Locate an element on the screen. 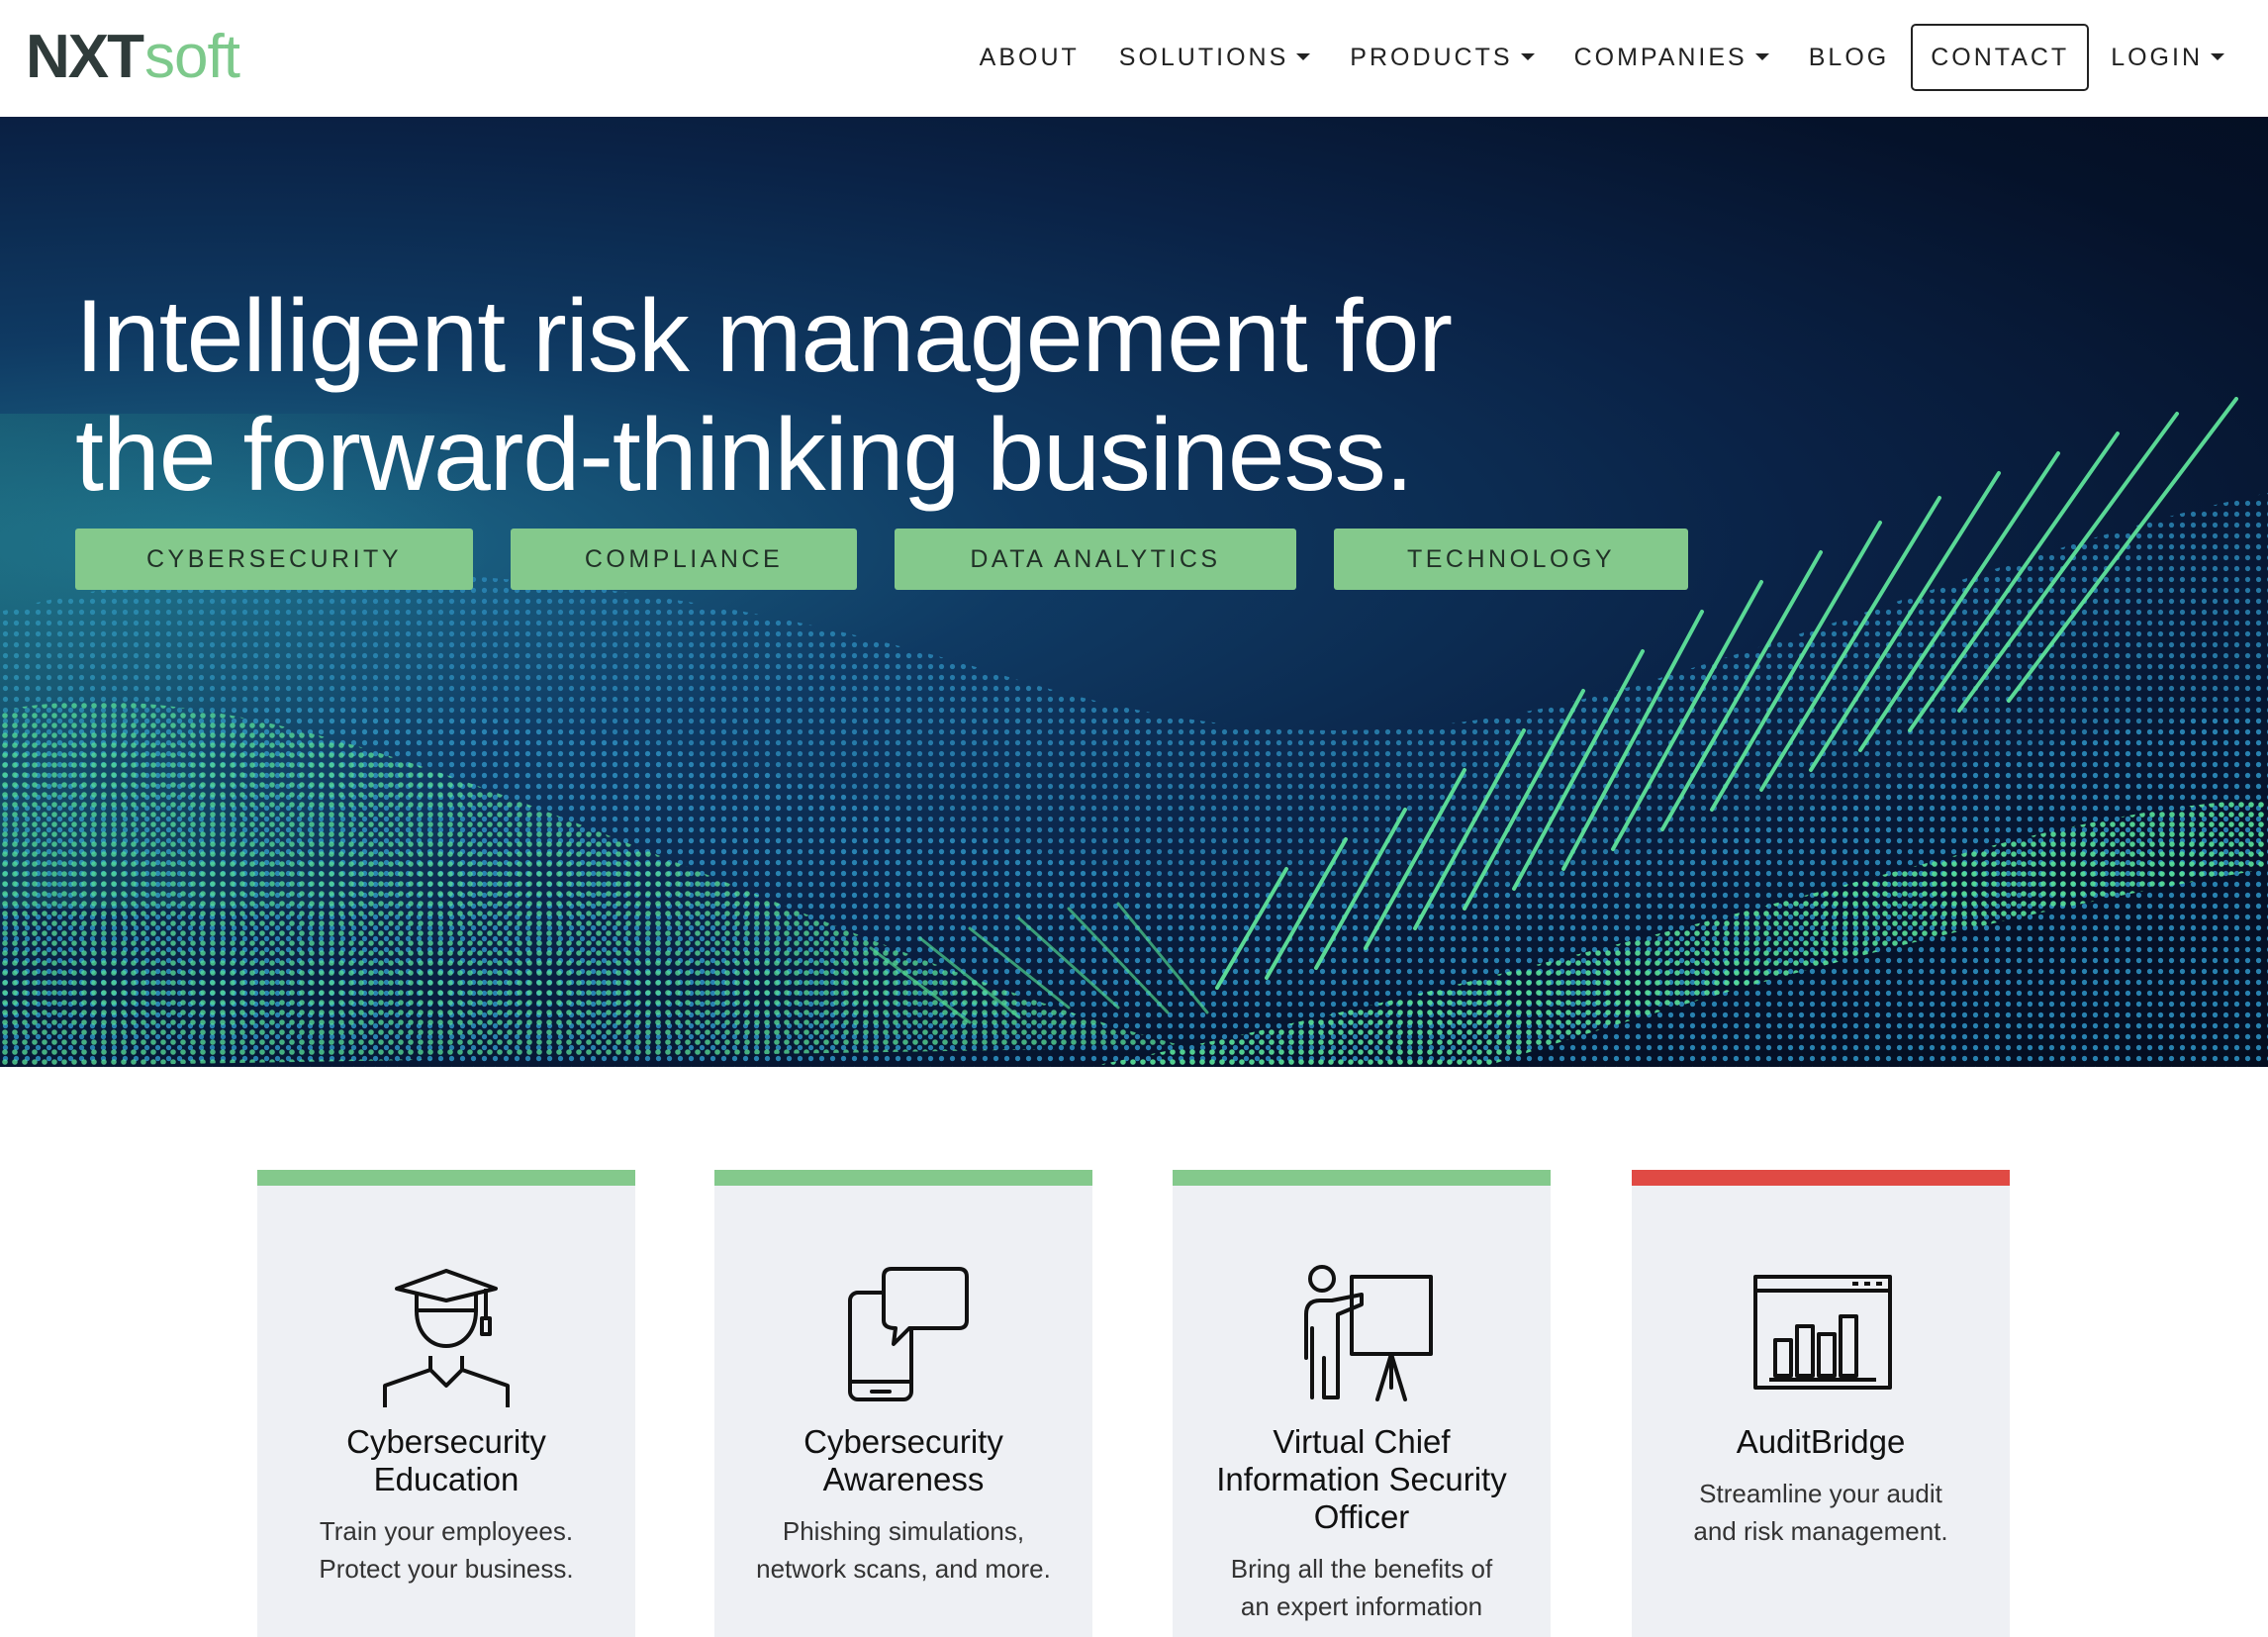 Image resolution: width=2268 pixels, height=1637 pixels. nav-blog: BLOG is located at coordinates (1849, 58).